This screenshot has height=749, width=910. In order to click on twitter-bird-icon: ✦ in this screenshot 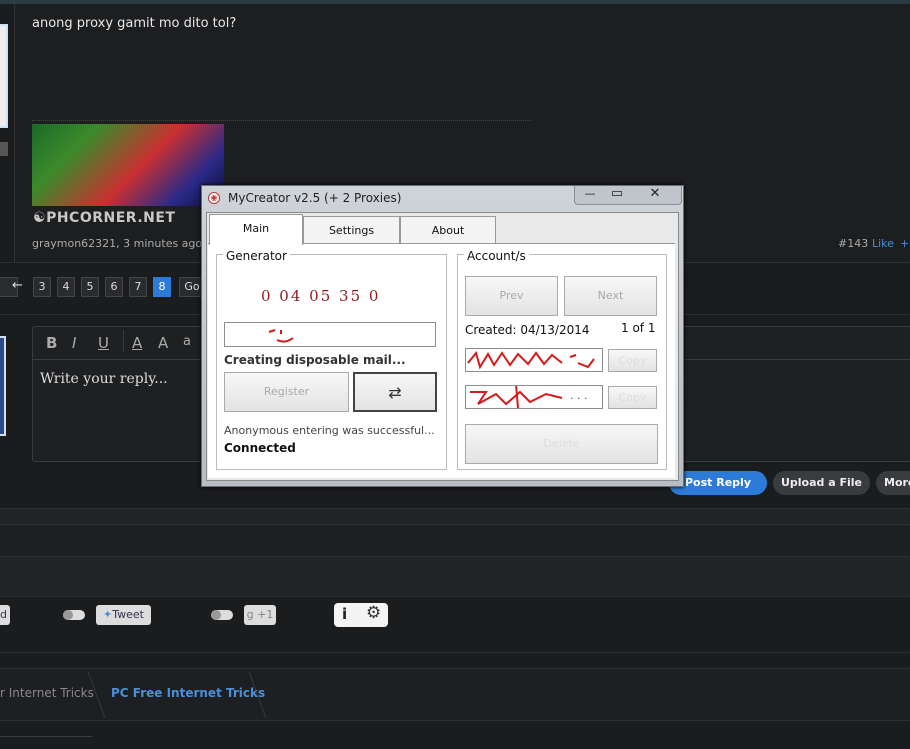, I will do `click(108, 614)`.